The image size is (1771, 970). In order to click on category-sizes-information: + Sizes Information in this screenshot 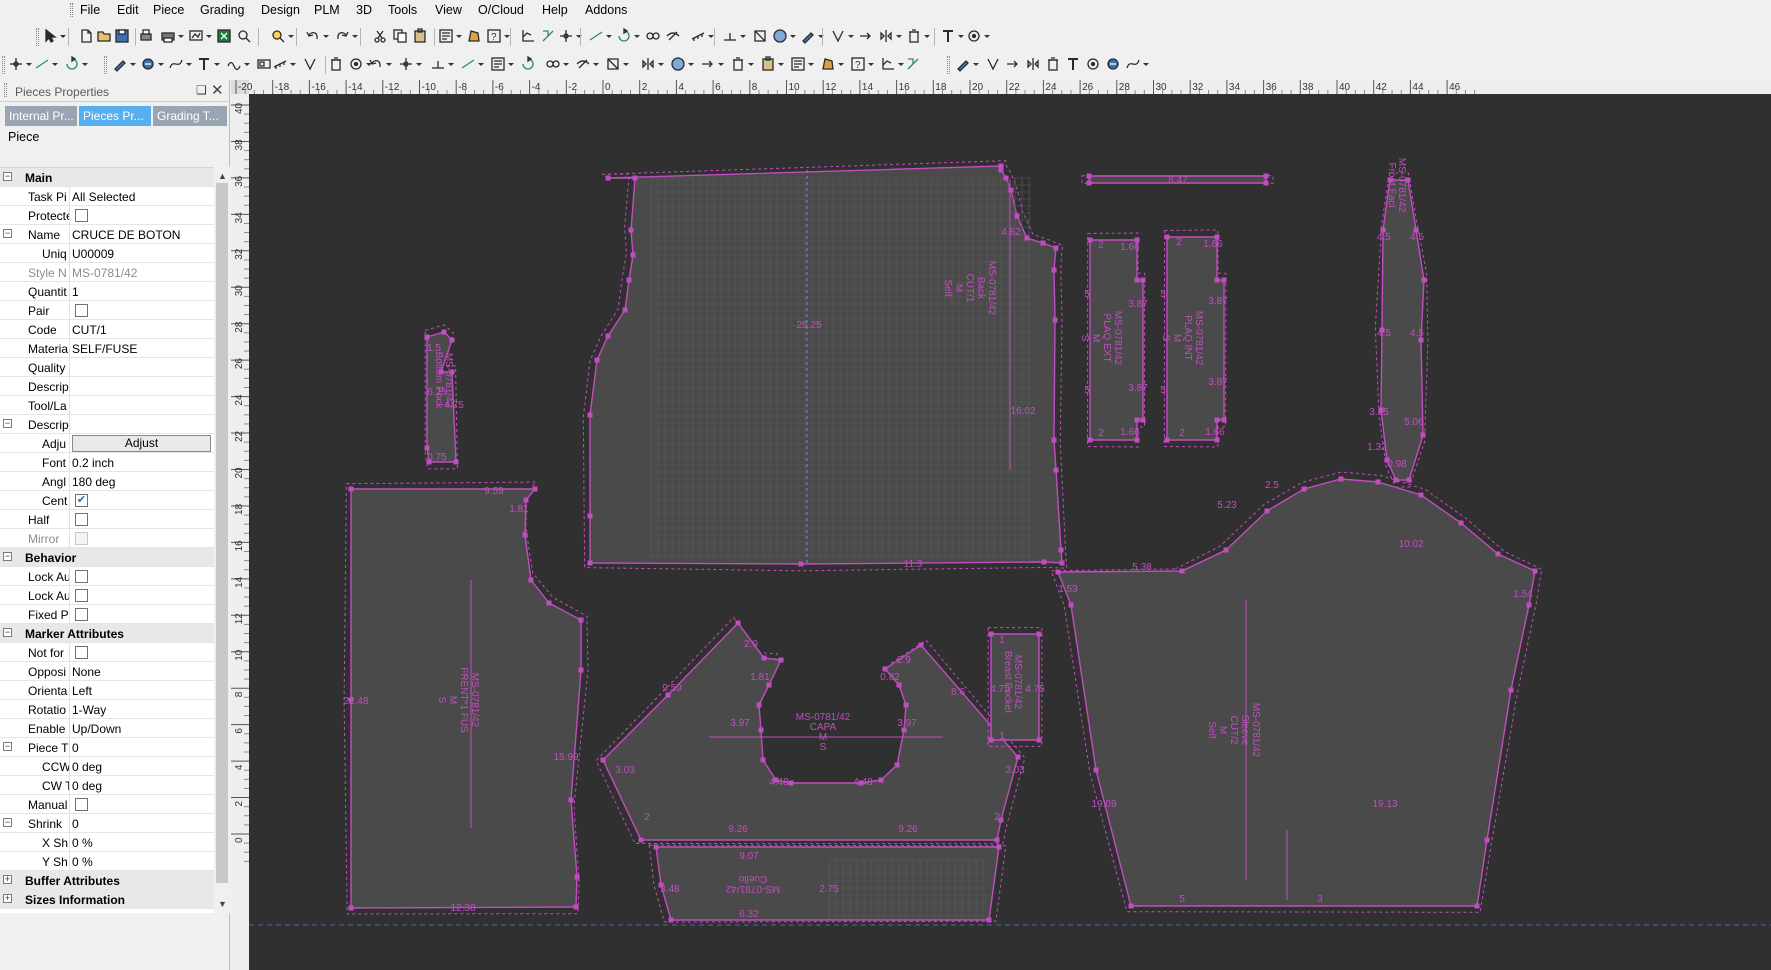, I will do `click(107, 899)`.